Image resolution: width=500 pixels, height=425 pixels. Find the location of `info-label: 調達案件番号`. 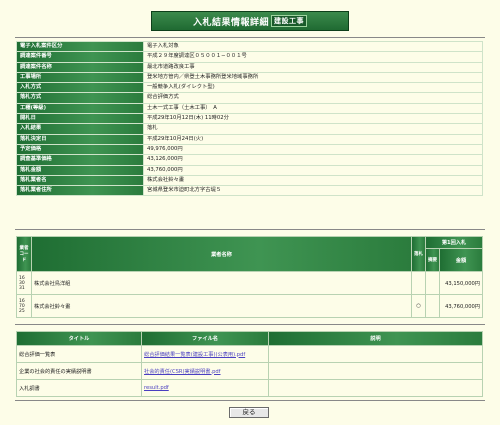

info-label: 調達案件番号 is located at coordinates (80, 57).